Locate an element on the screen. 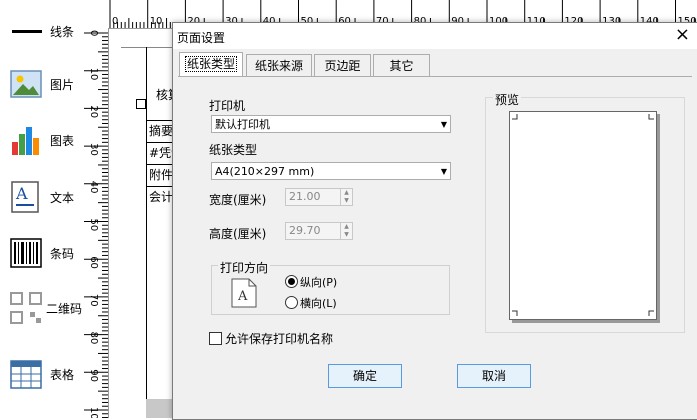 This screenshot has width=697, height=420. printer-label: 打印机 is located at coordinates (227, 106).